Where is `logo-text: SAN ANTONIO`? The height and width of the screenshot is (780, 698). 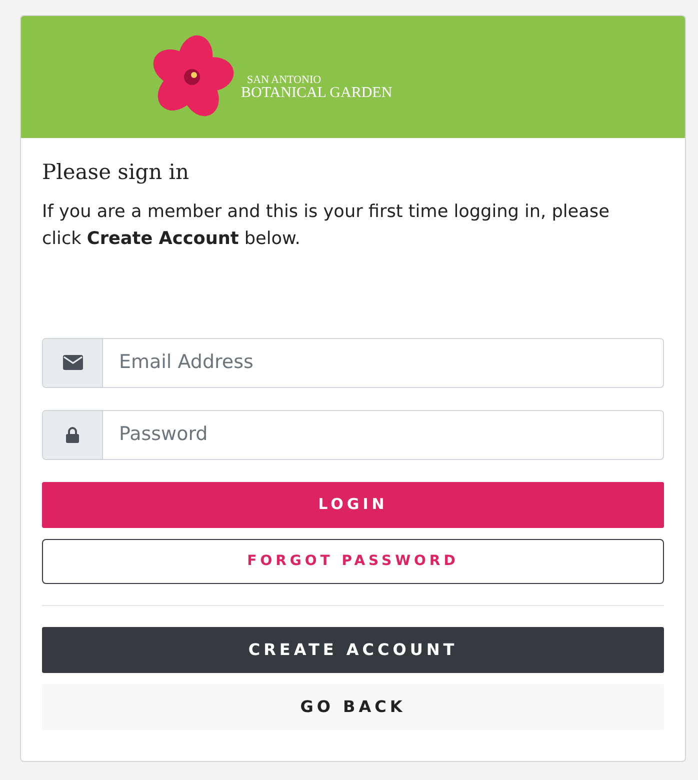 logo-text: SAN ANTONIO is located at coordinates (284, 80).